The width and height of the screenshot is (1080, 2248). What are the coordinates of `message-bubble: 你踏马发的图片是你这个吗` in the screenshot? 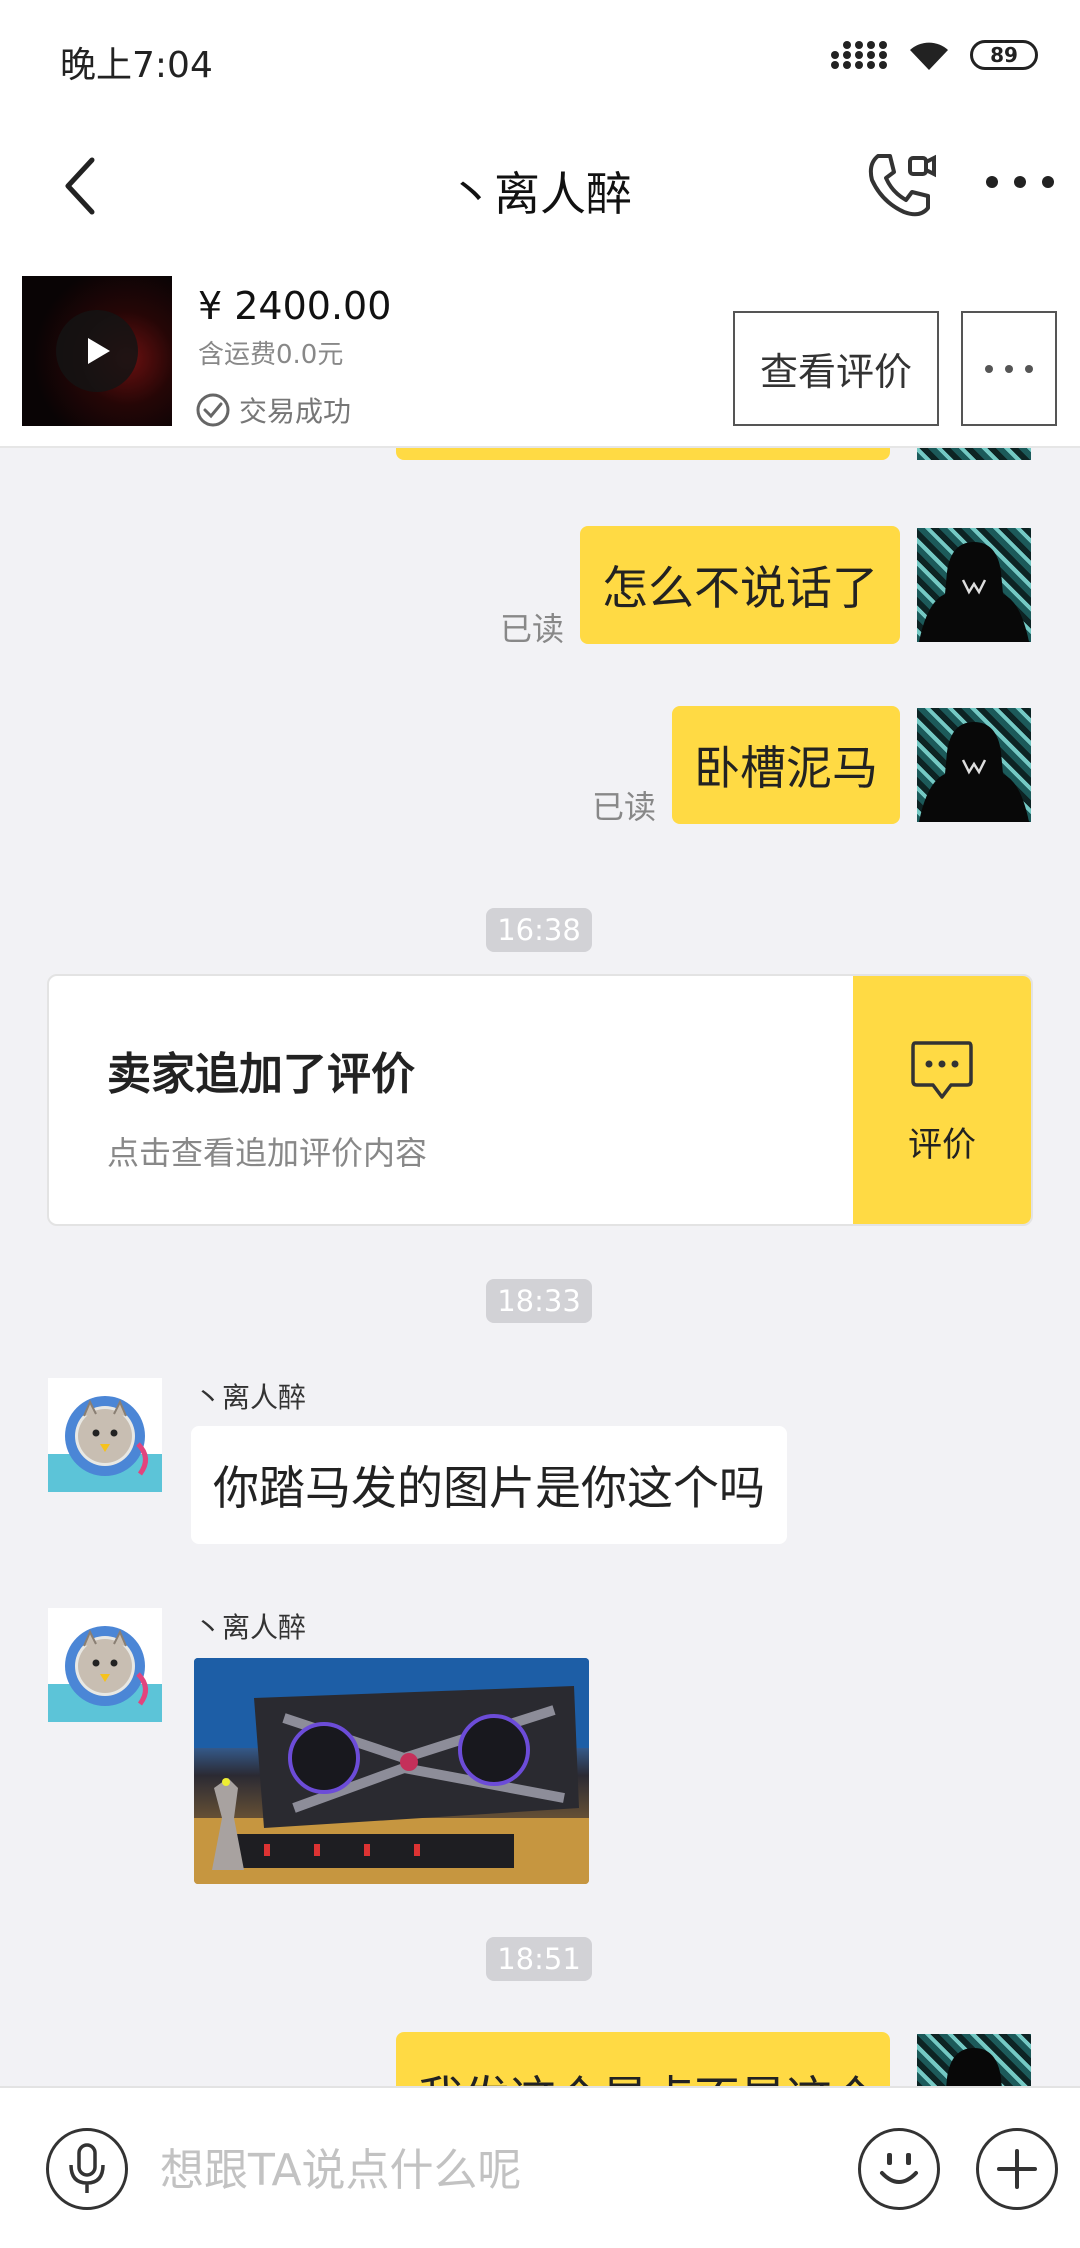 It's located at (489, 1485).